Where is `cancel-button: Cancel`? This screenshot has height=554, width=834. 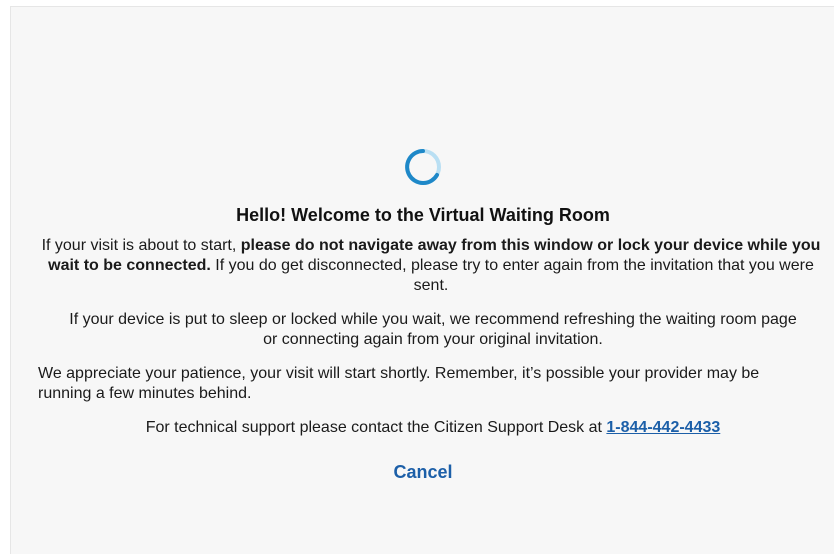
cancel-button: Cancel is located at coordinates (422, 472).